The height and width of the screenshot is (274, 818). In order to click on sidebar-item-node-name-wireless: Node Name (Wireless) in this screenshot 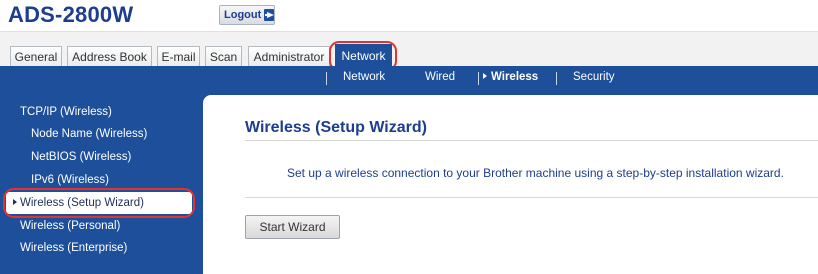, I will do `click(89, 134)`.